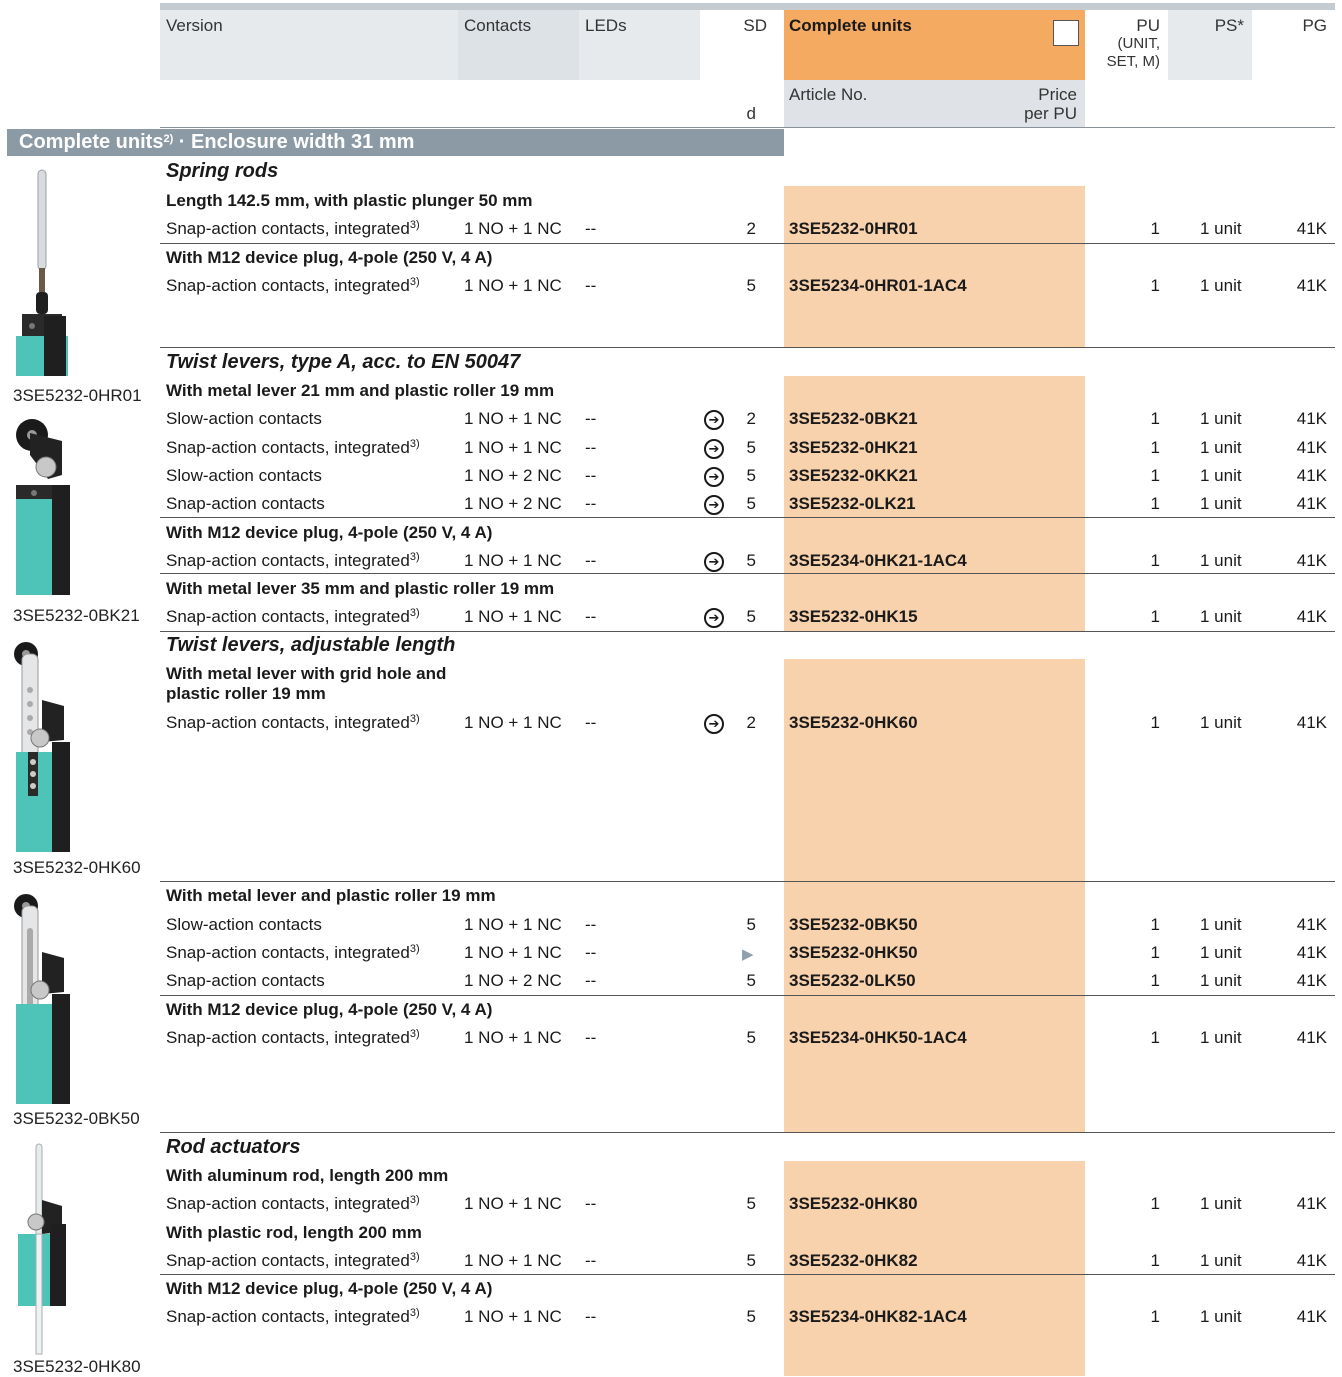 This screenshot has width=1342, height=1377. I want to click on article-number: 3SE5232-0HK80, so click(853, 1203).